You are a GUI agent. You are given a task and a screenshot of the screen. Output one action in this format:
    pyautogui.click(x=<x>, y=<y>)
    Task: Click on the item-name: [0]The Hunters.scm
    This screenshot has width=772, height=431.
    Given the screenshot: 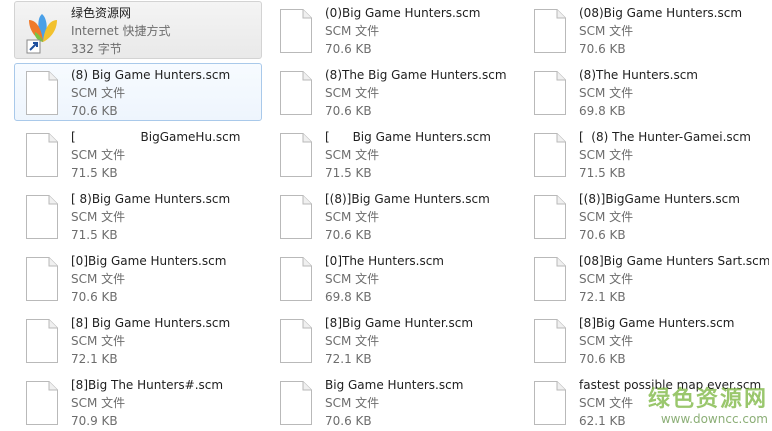 What is the action you would take?
    pyautogui.click(x=384, y=261)
    